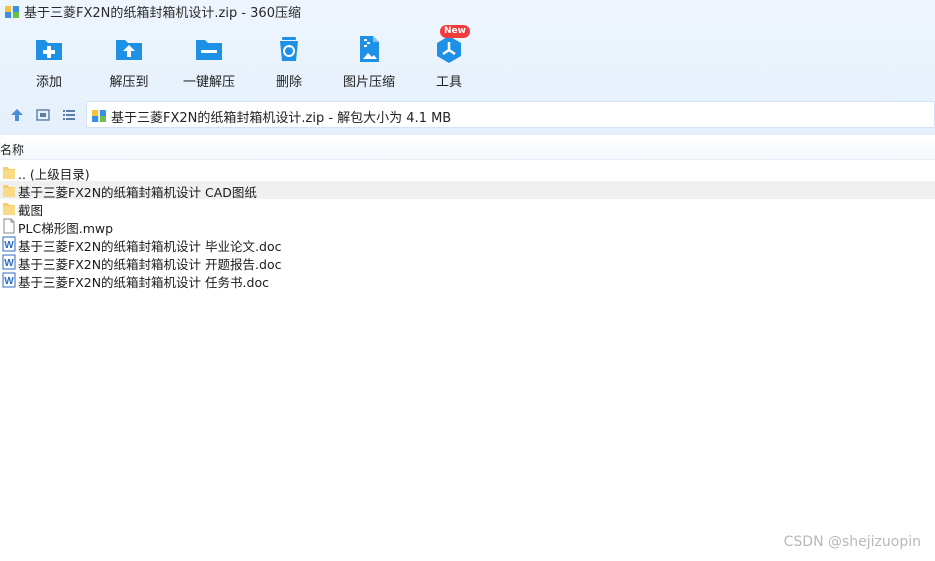  What do you see at coordinates (288, 82) in the screenshot?
I see `delete-label: 删除` at bounding box center [288, 82].